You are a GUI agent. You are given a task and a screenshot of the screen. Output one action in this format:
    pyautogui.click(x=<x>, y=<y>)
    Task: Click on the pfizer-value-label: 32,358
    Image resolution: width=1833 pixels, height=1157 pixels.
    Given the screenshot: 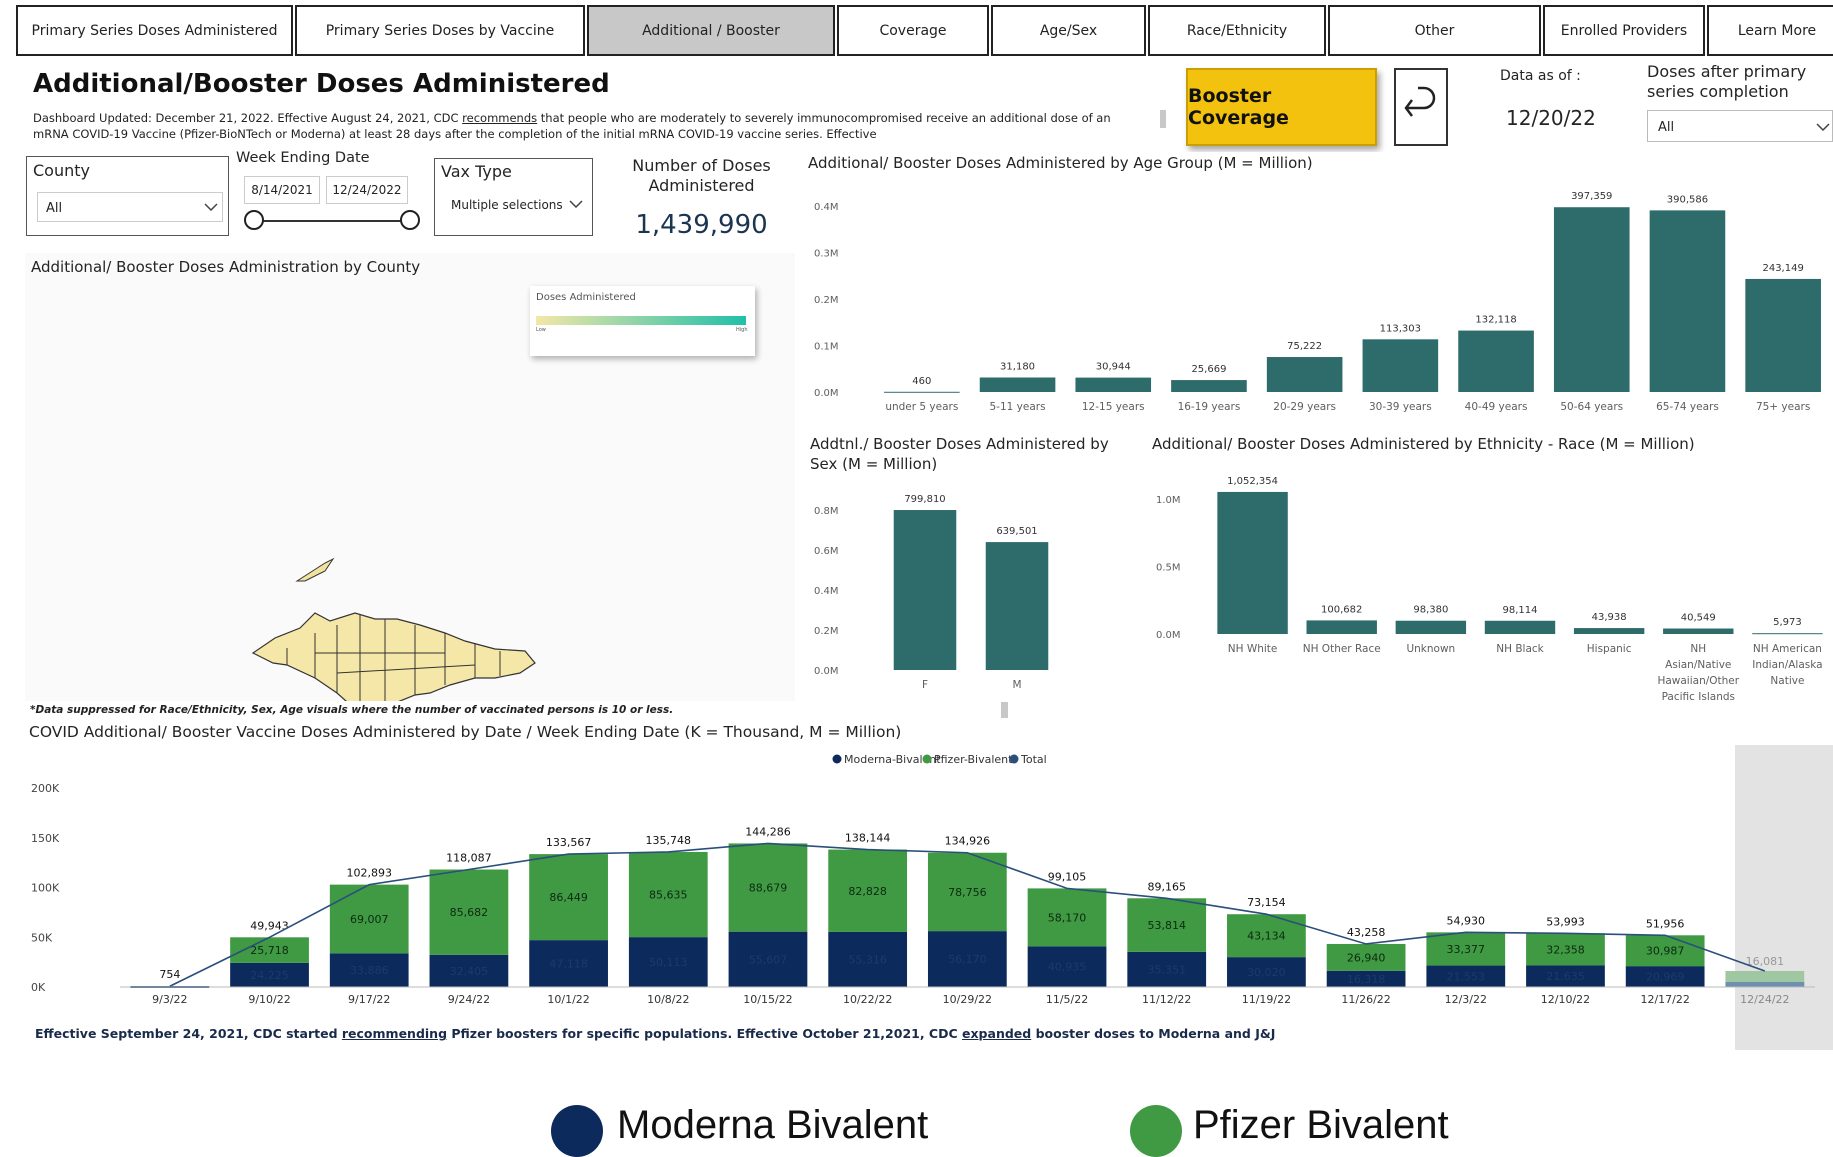 What is the action you would take?
    pyautogui.click(x=1565, y=949)
    